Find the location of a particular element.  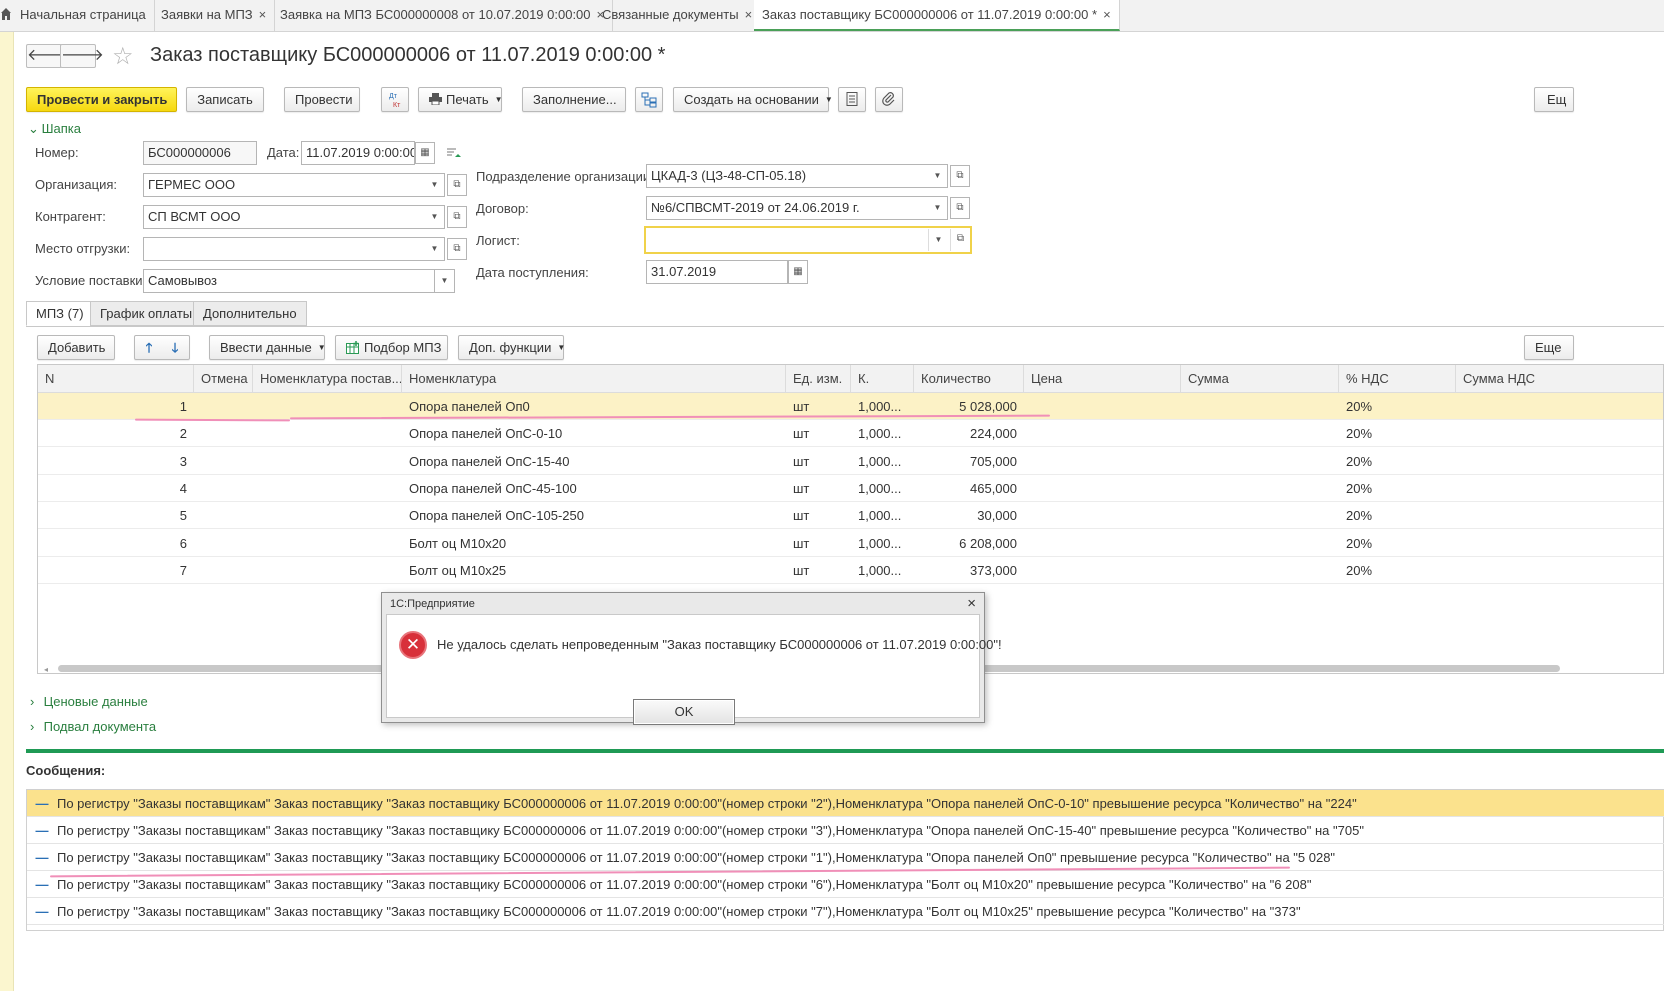

window-tab-requests: Заявки на МПЗ × is located at coordinates (214, 15).